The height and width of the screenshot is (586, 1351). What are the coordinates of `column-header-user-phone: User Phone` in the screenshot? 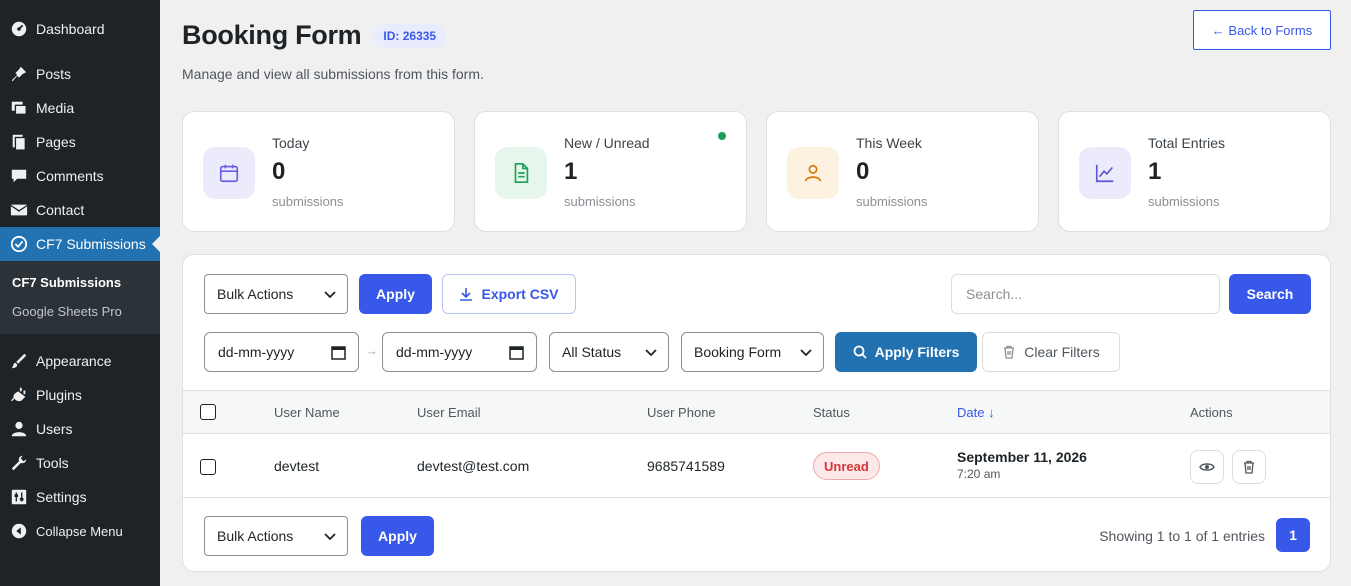 It's located at (681, 412).